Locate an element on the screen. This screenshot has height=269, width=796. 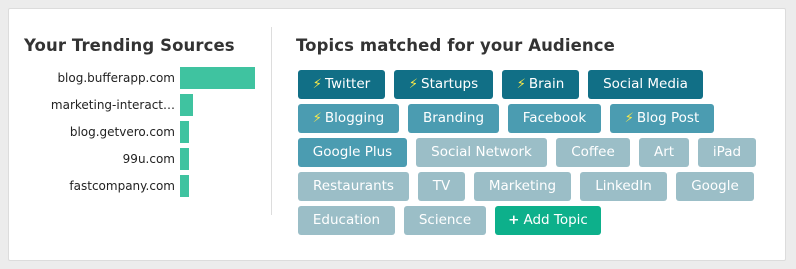
source-row: blog.getvero.com is located at coordinates (92, 132).